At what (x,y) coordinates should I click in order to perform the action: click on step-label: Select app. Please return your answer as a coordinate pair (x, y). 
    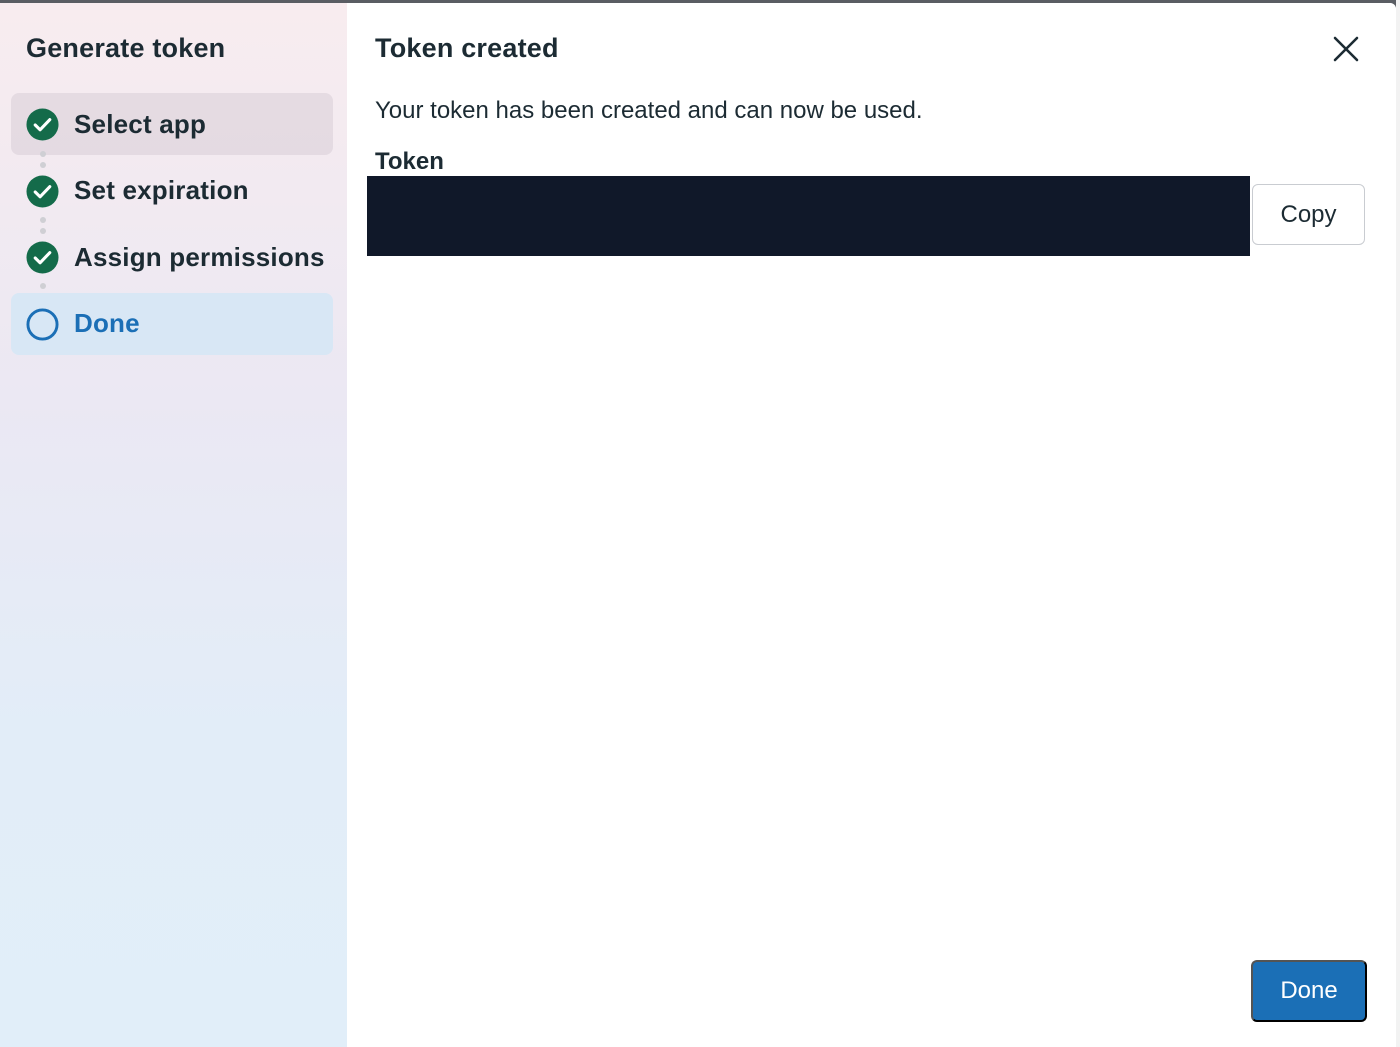
    Looking at the image, I should click on (140, 123).